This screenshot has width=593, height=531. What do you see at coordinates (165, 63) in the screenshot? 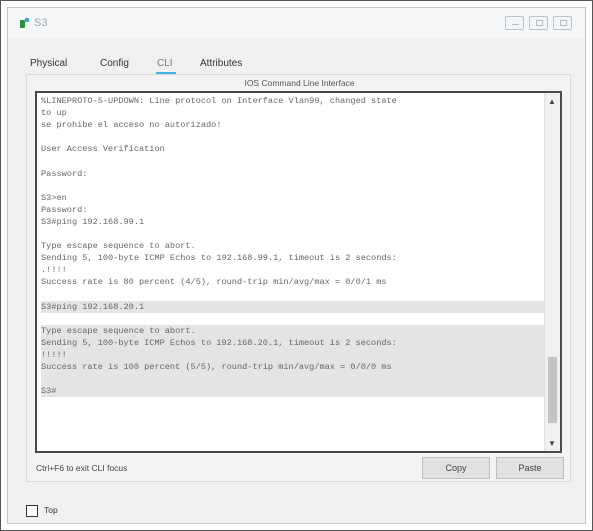
I see `tab-cli: CLI` at bounding box center [165, 63].